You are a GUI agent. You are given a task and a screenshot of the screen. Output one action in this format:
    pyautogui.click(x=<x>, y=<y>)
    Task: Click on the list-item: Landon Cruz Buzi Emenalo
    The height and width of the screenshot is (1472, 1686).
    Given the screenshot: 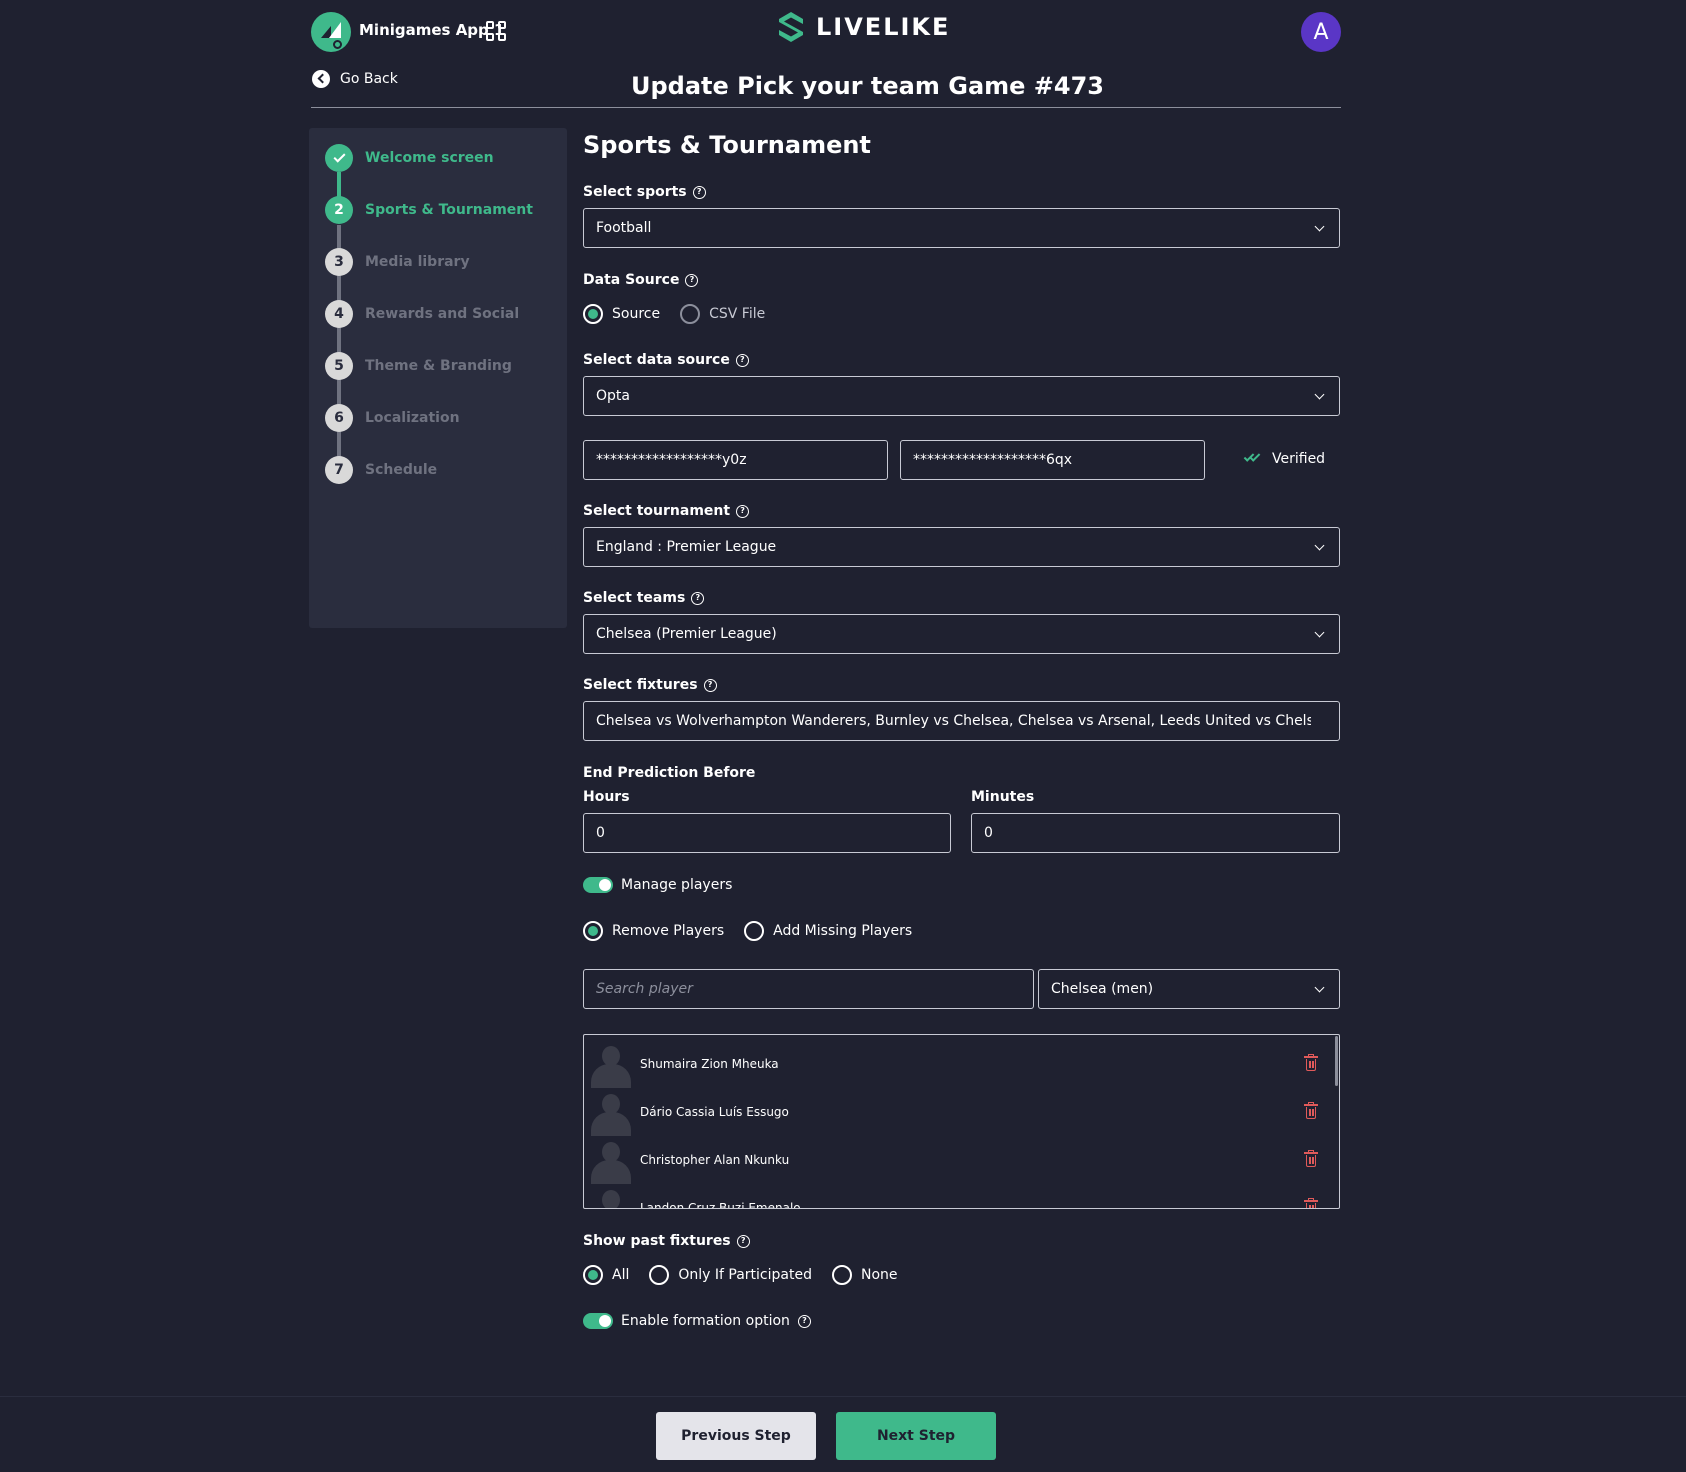 What is the action you would take?
    pyautogui.click(x=960, y=1196)
    